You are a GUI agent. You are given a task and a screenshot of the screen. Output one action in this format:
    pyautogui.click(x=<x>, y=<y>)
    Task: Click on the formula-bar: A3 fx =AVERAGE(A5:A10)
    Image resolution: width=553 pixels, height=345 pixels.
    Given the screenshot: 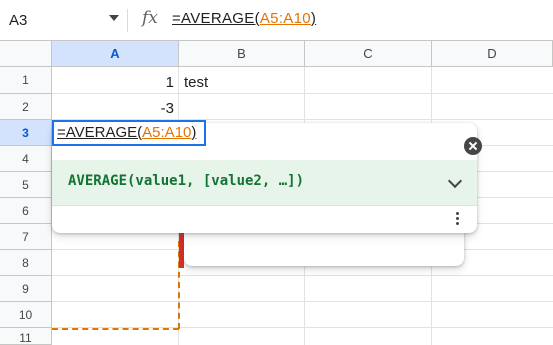 What is the action you would take?
    pyautogui.click(x=276, y=20)
    